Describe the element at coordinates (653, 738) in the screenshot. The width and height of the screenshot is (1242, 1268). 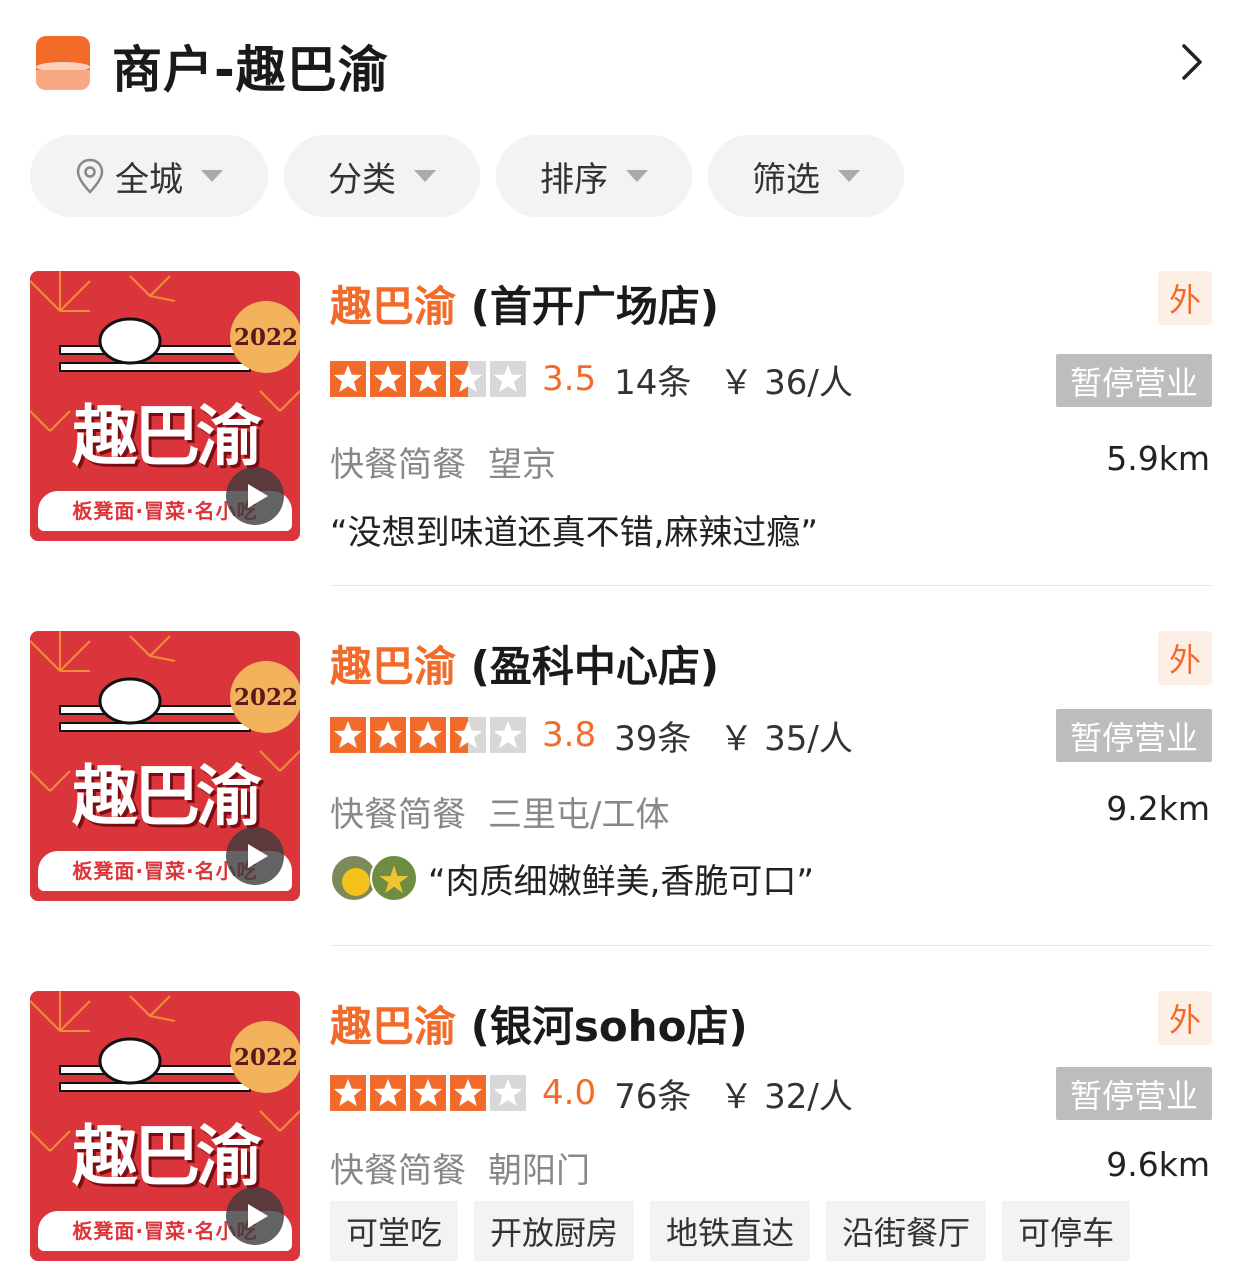
I see `review-count: 39条` at that location.